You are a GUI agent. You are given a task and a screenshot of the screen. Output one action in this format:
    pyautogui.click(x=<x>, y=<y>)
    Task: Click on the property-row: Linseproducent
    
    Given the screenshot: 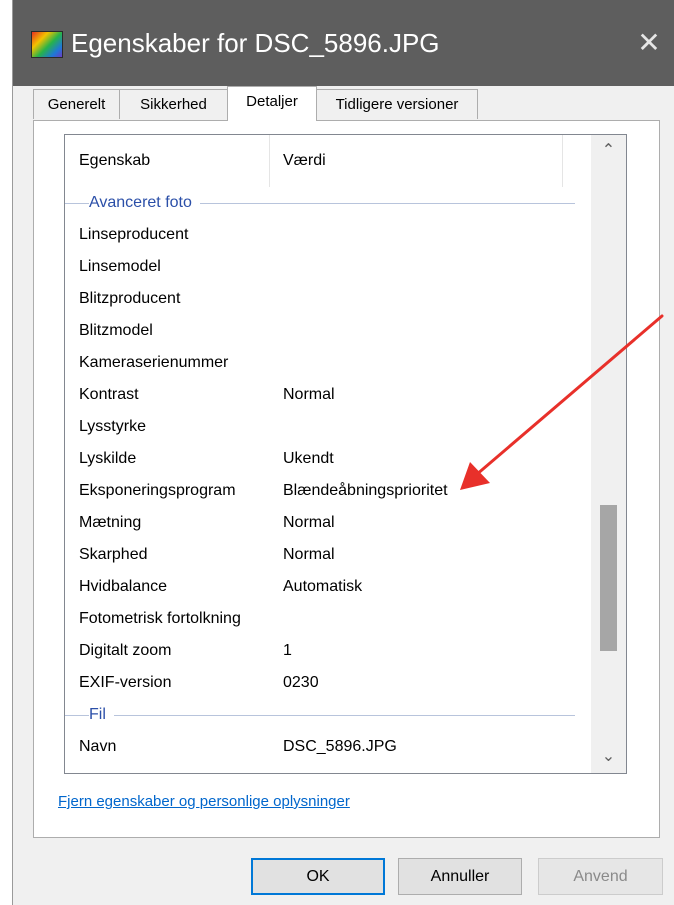 What is the action you would take?
    pyautogui.click(x=328, y=235)
    